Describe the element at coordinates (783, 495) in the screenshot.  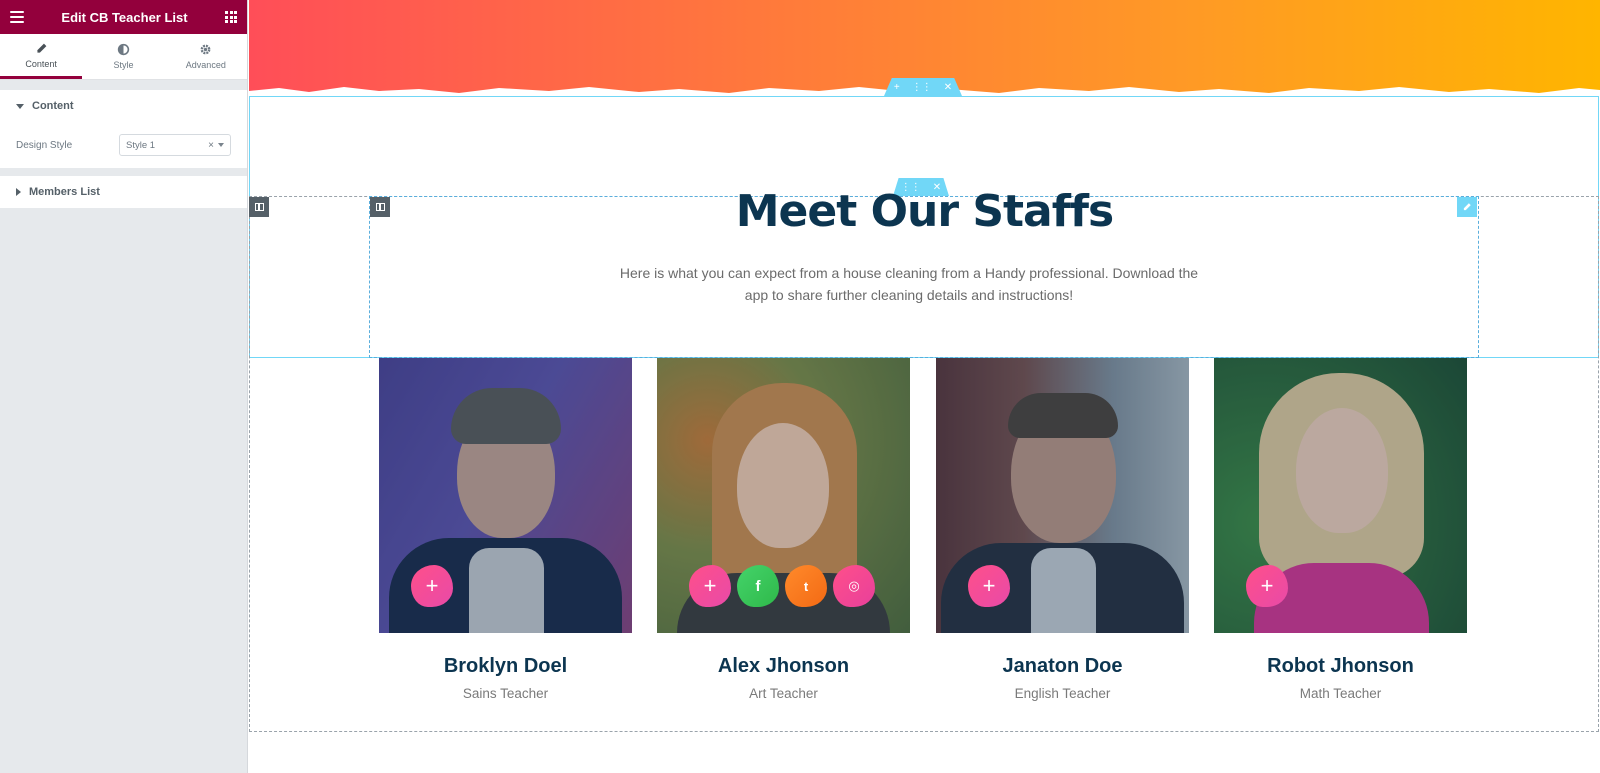
I see `member-photo: + f t ◎` at that location.